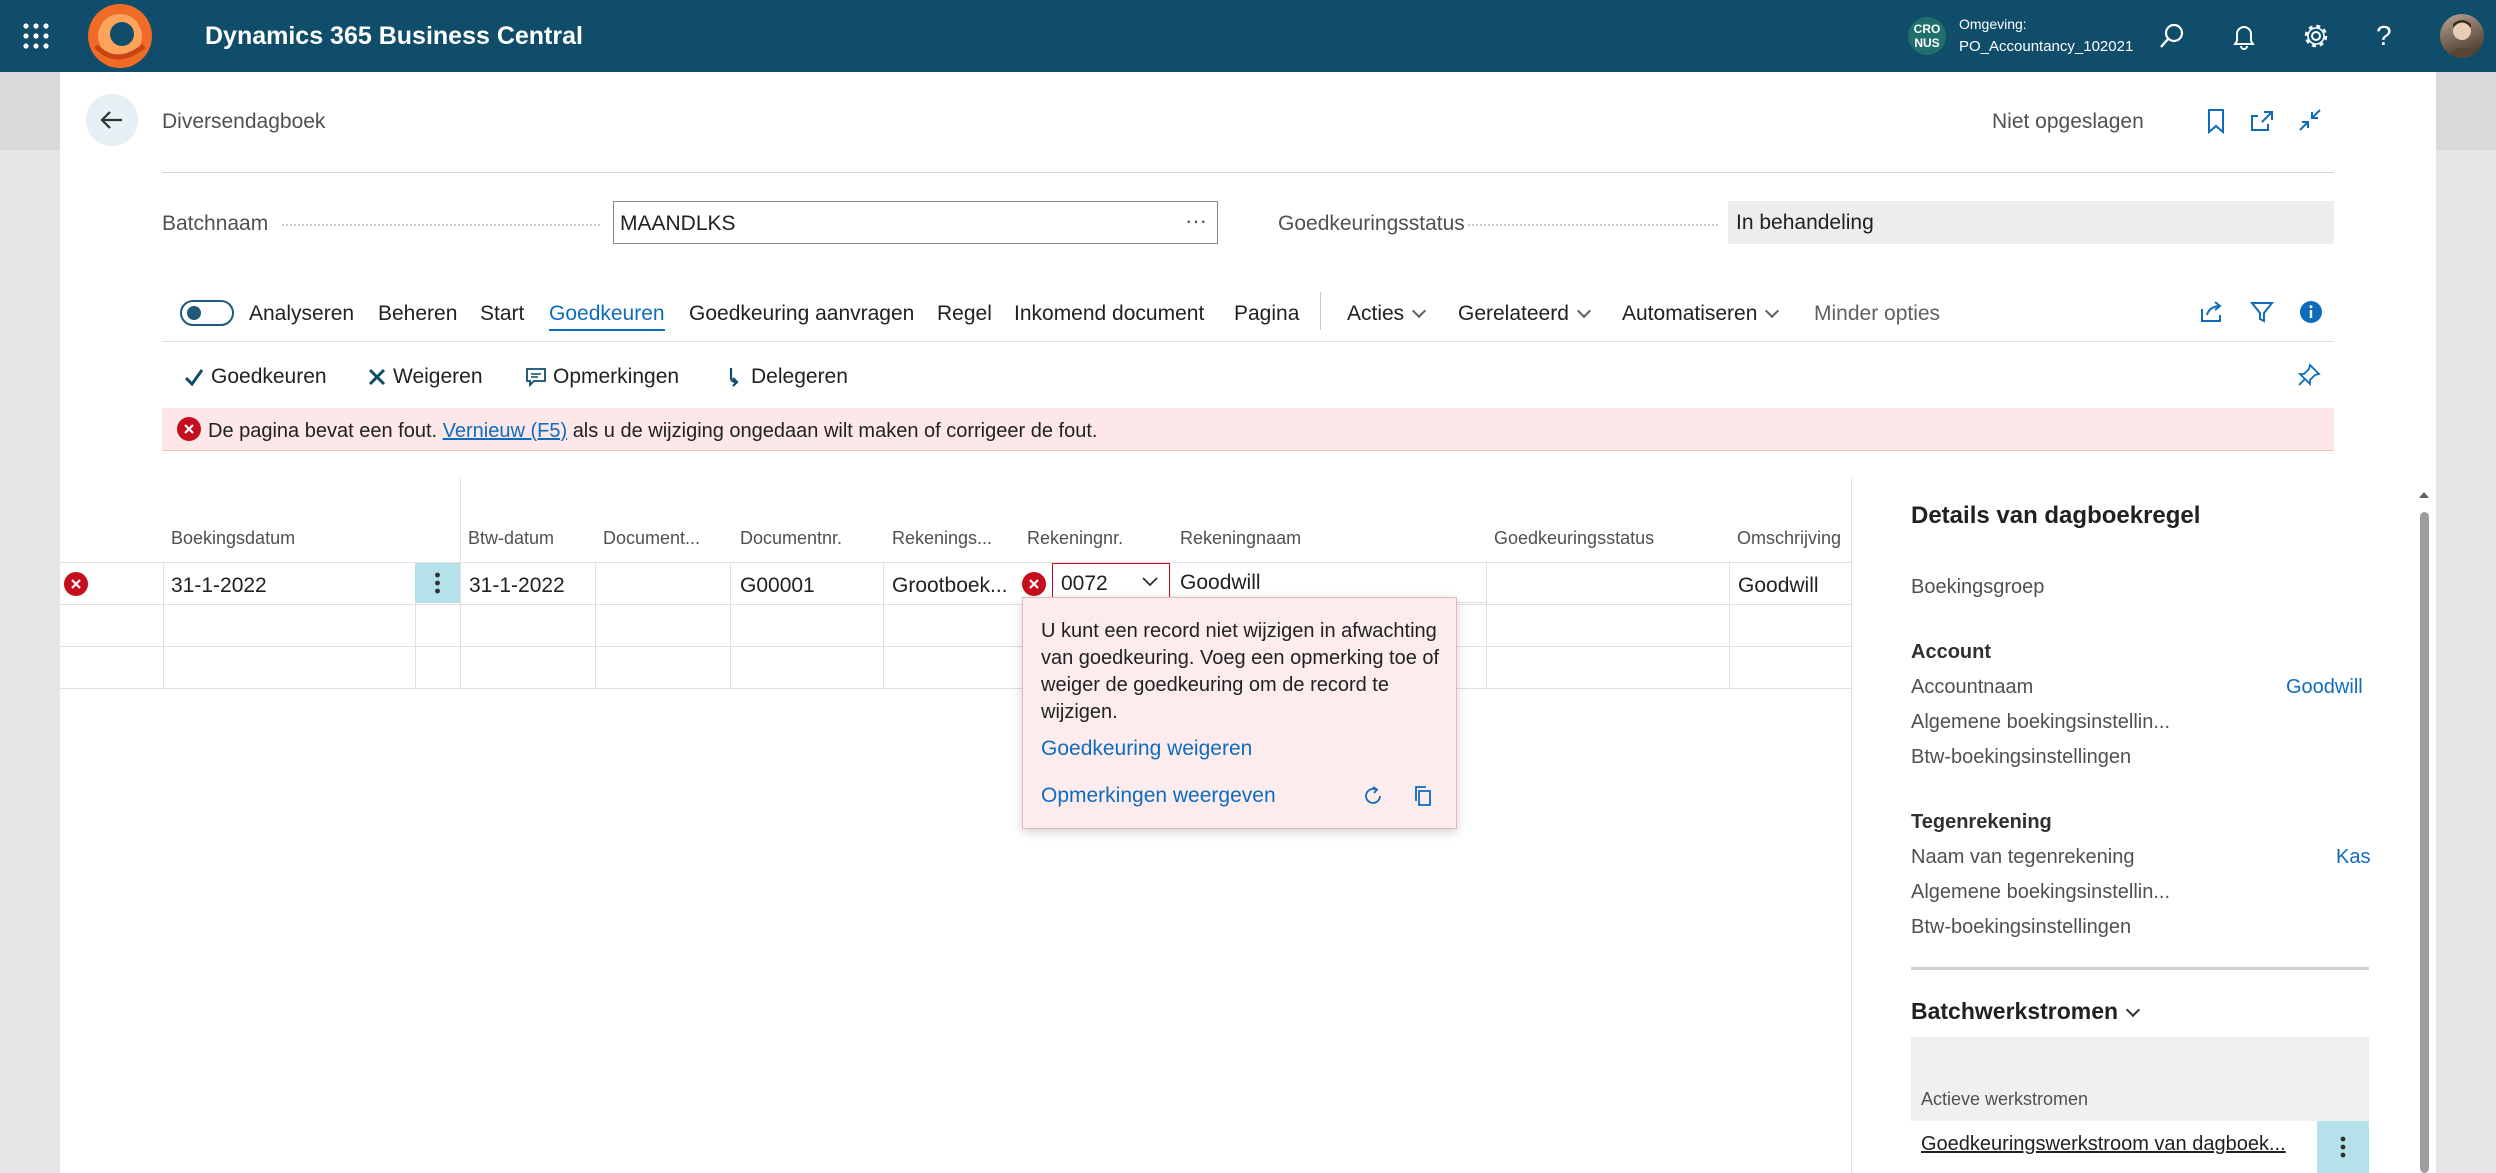 The image size is (2496, 1173). Describe the element at coordinates (2262, 312) in the screenshot. I see `filter-icon` at that location.